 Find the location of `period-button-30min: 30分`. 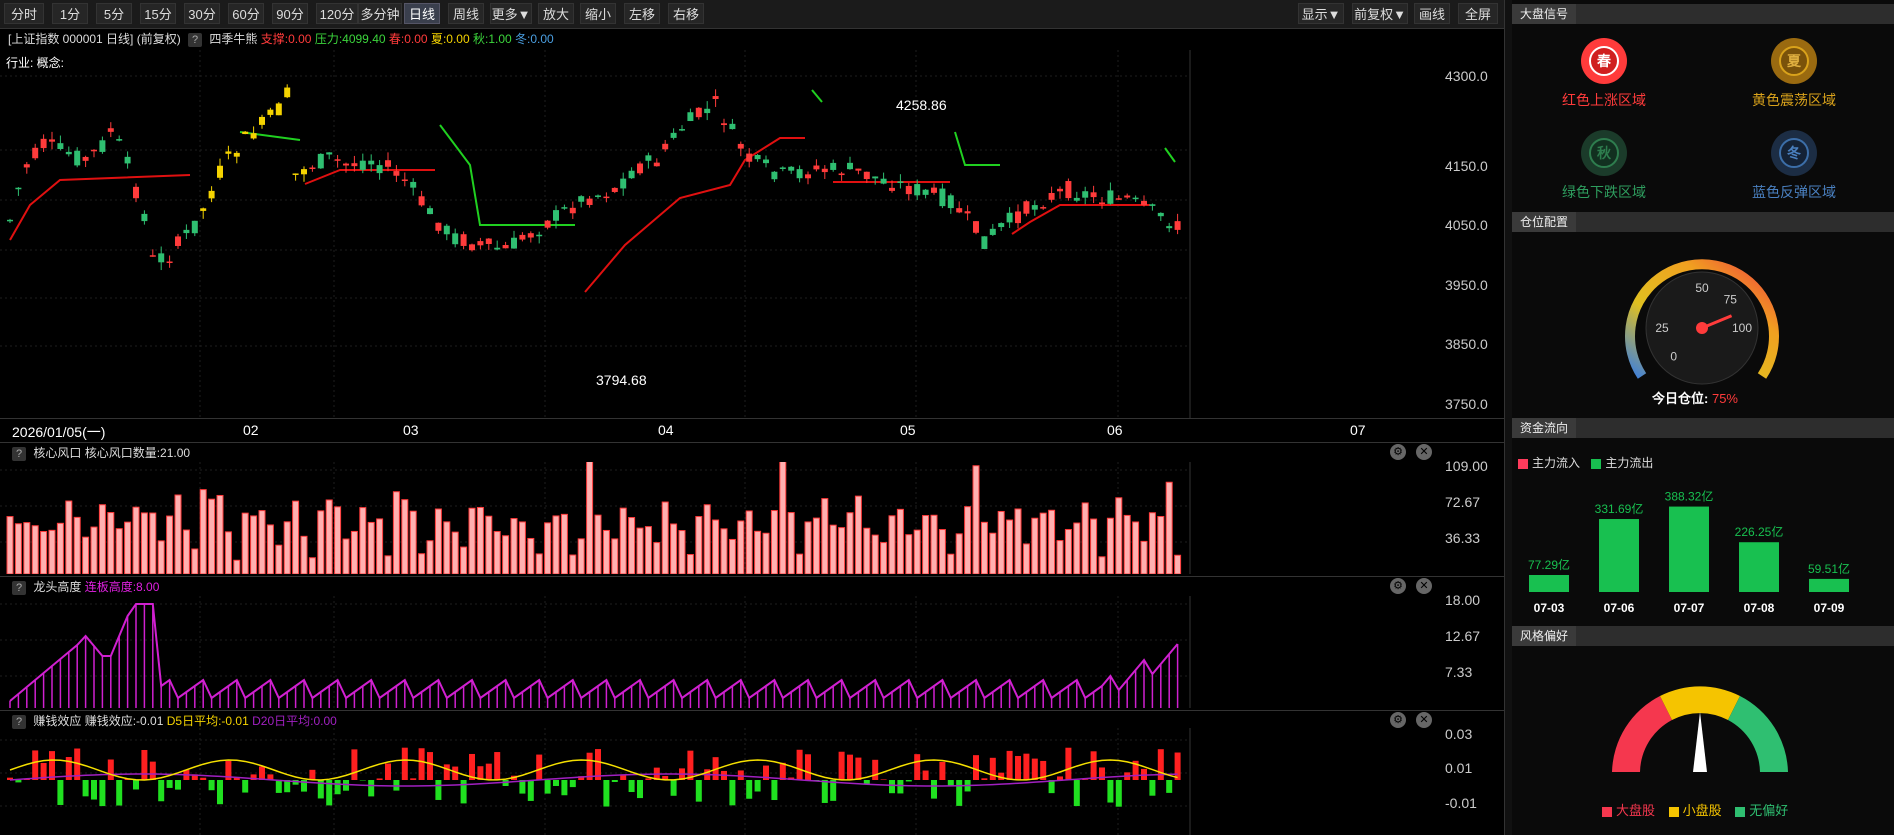

period-button-30min: 30分 is located at coordinates (202, 13).